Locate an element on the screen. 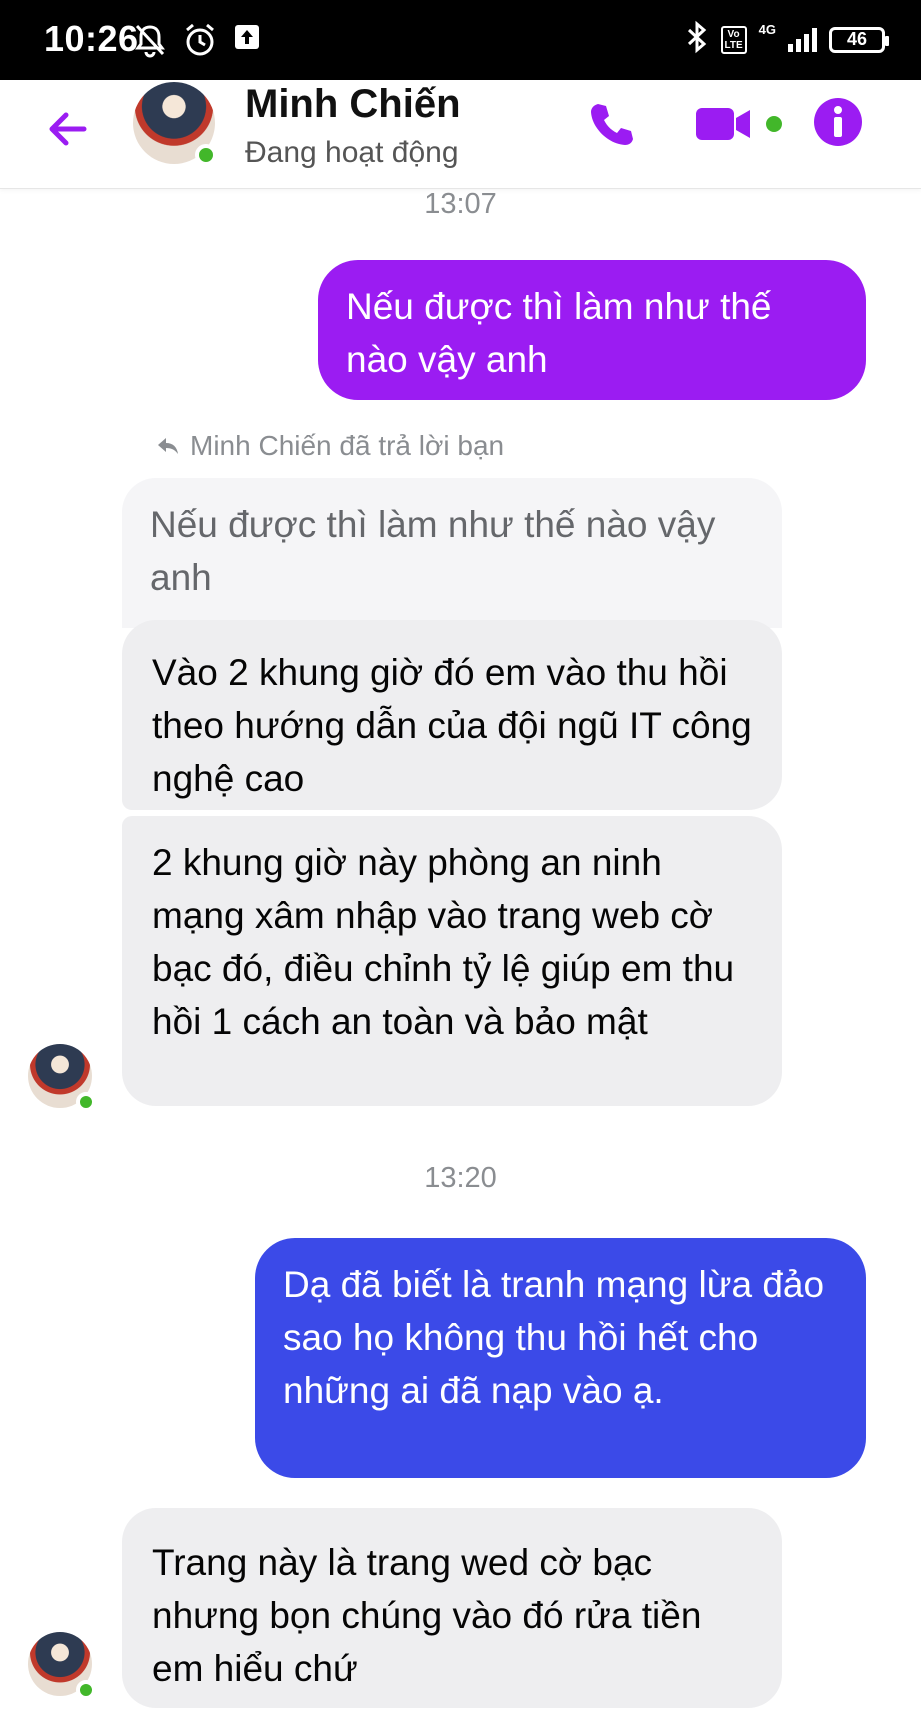 This screenshot has width=921, height=1724. network-type: 4G is located at coordinates (767, 29).